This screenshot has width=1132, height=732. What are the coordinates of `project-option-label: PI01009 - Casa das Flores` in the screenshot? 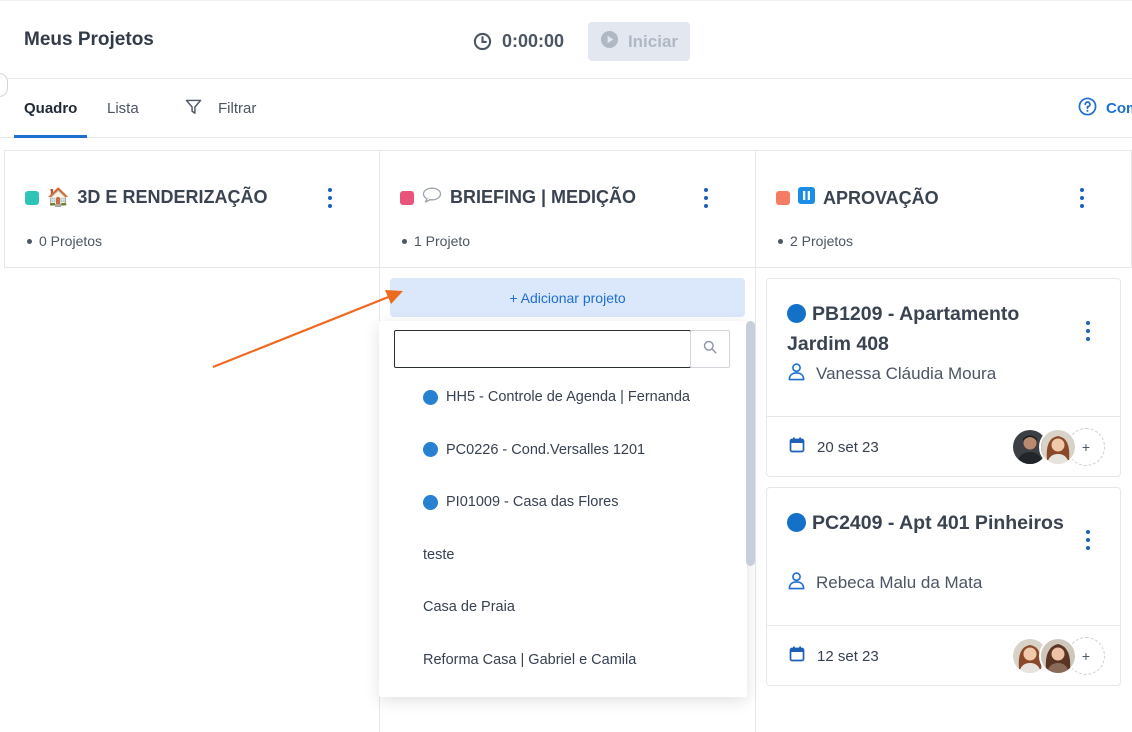 It's located at (532, 502).